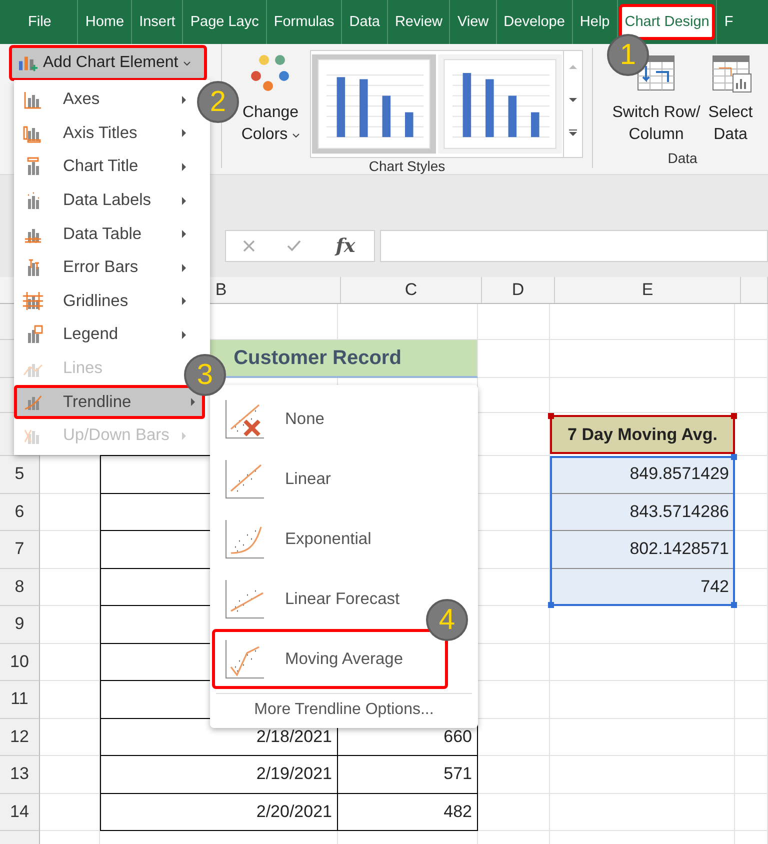 This screenshot has width=768, height=844. What do you see at coordinates (595, 22) in the screenshot?
I see `ribbon-tab: Help` at bounding box center [595, 22].